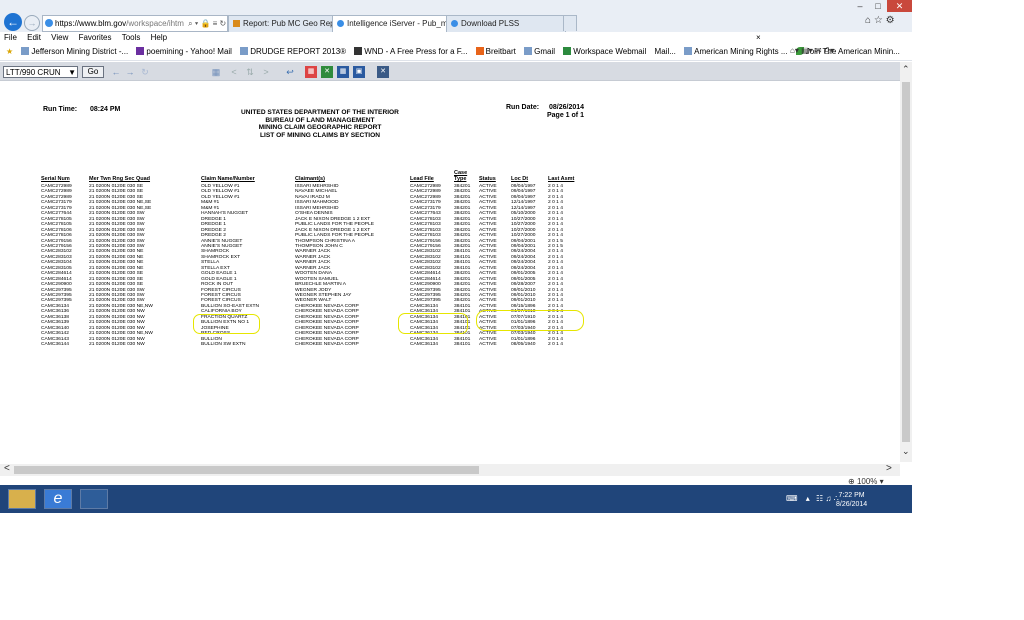  What do you see at coordinates (250, 72) in the screenshot?
I see `page-selector-icon: ⇅` at bounding box center [250, 72].